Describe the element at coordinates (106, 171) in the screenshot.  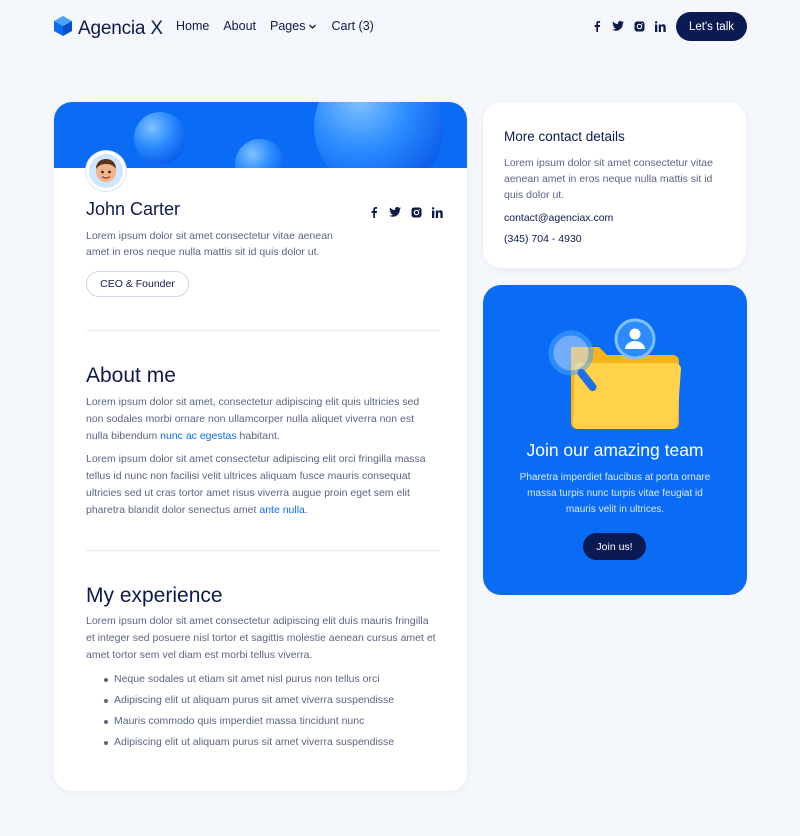
I see `avatar` at that location.